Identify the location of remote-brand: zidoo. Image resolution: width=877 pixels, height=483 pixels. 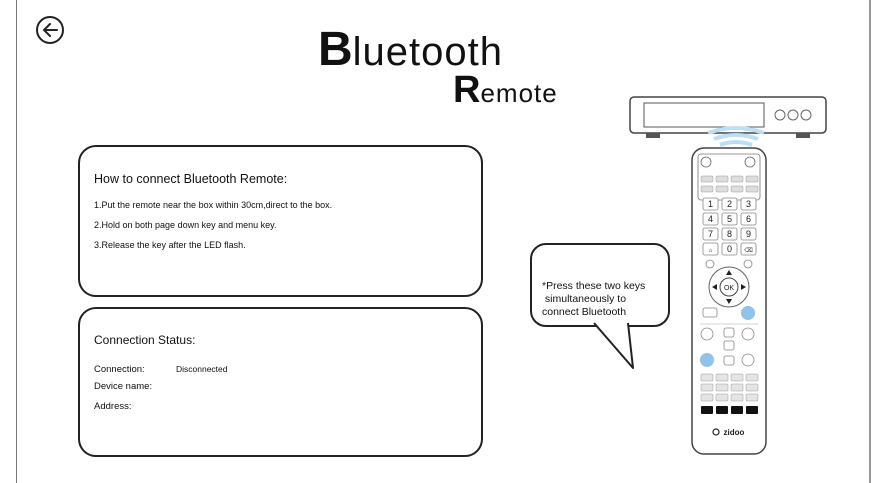
(734, 432).